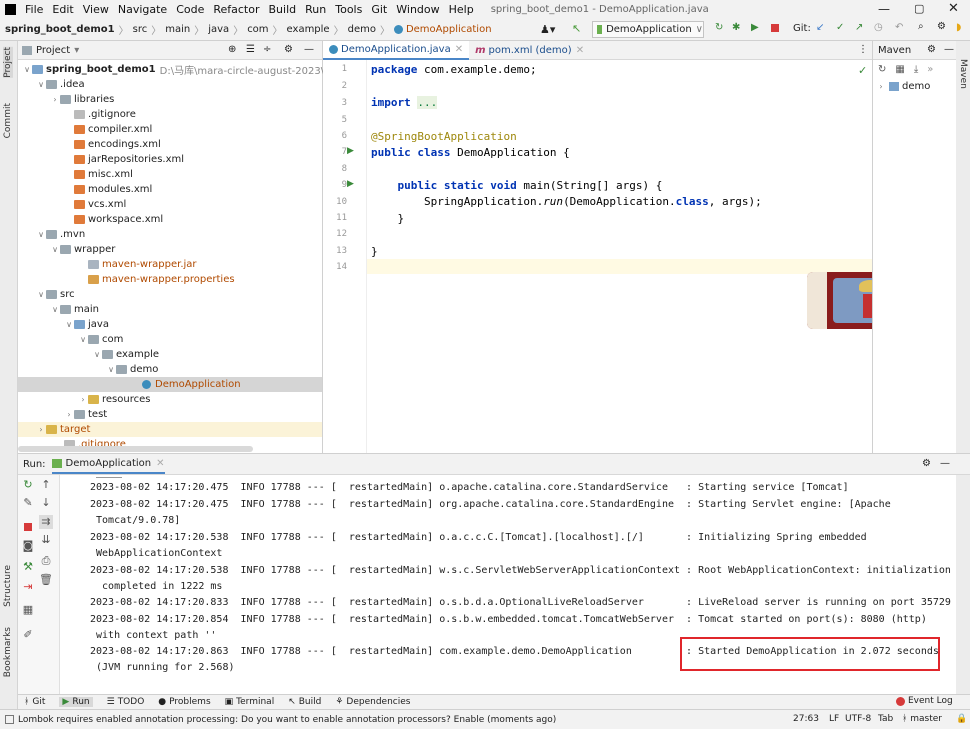 This screenshot has height=729, width=970. Describe the element at coordinates (140, 29) in the screenshot. I see `breadcrumb-src: src` at that location.